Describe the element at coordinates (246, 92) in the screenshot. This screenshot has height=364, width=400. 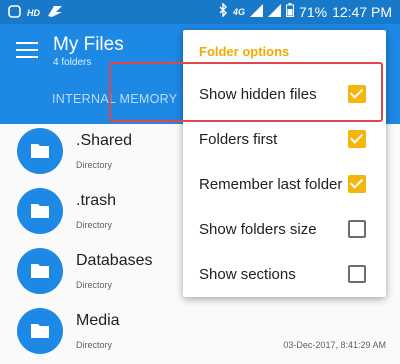
I see `highlight-annotation` at that location.